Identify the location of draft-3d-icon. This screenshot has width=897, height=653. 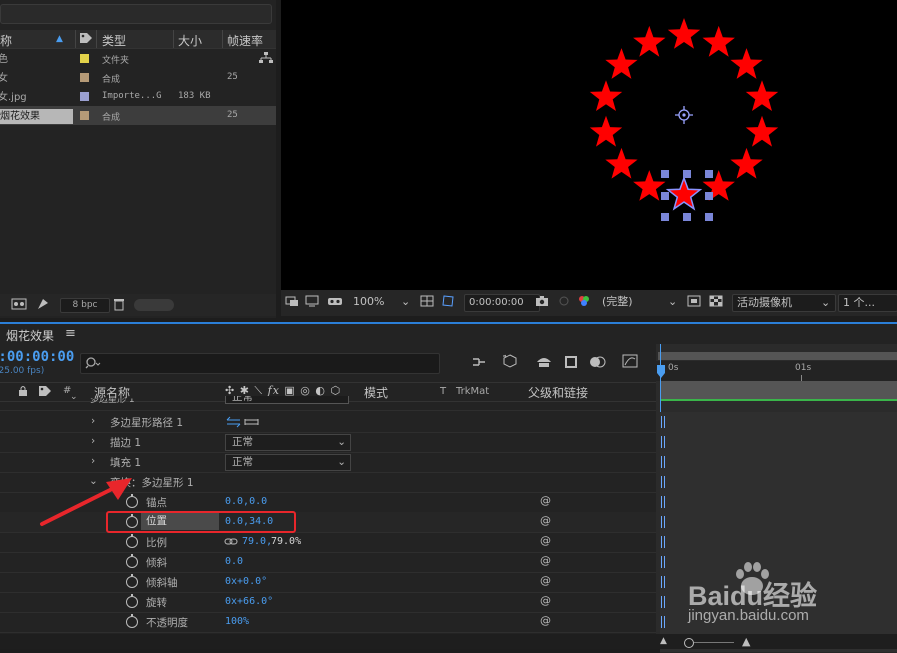
(510, 362).